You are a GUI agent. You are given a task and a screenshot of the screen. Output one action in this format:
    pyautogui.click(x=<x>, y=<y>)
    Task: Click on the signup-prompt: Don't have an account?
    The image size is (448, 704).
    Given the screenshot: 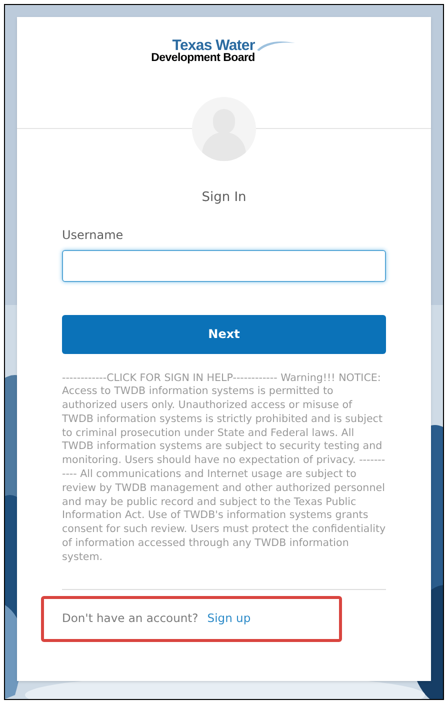 What is the action you would take?
    pyautogui.click(x=130, y=619)
    